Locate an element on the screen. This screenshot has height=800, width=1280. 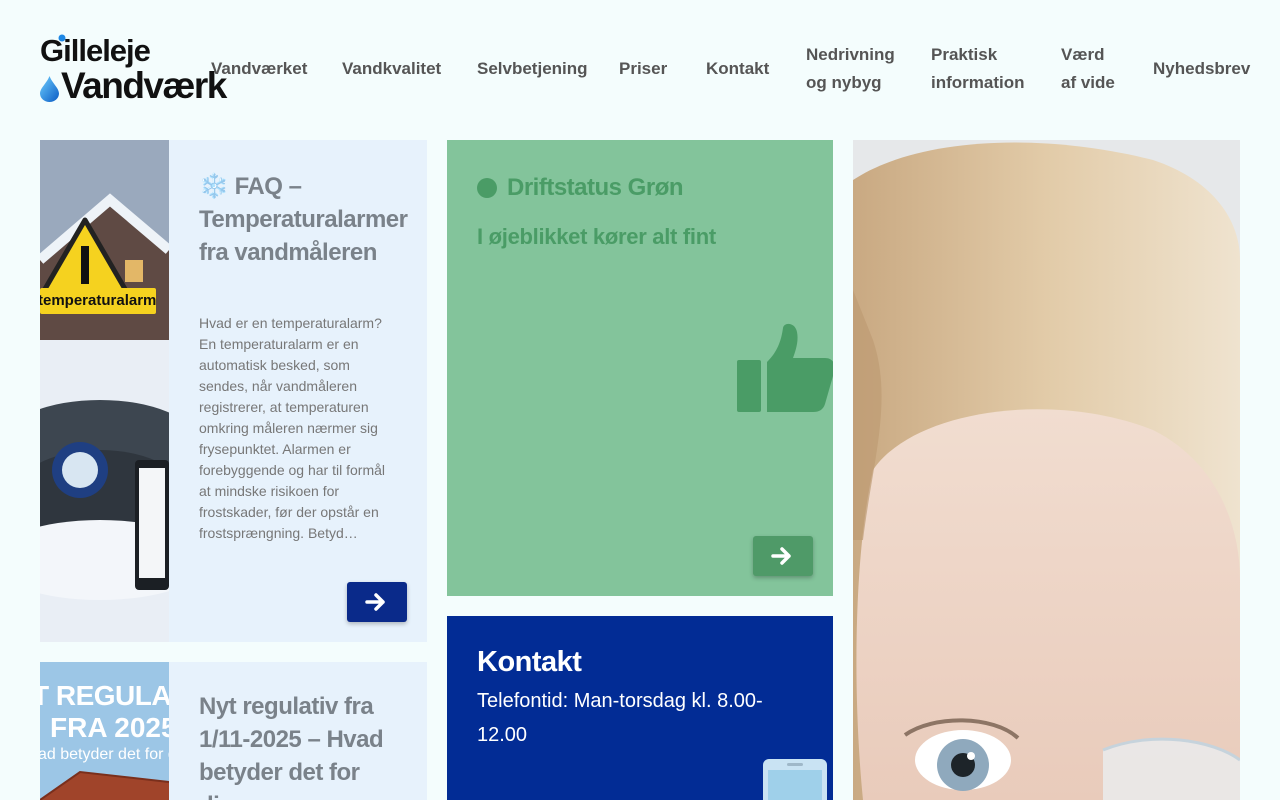
nav-vaerd-line1: Værd is located at coordinates (1083, 54).